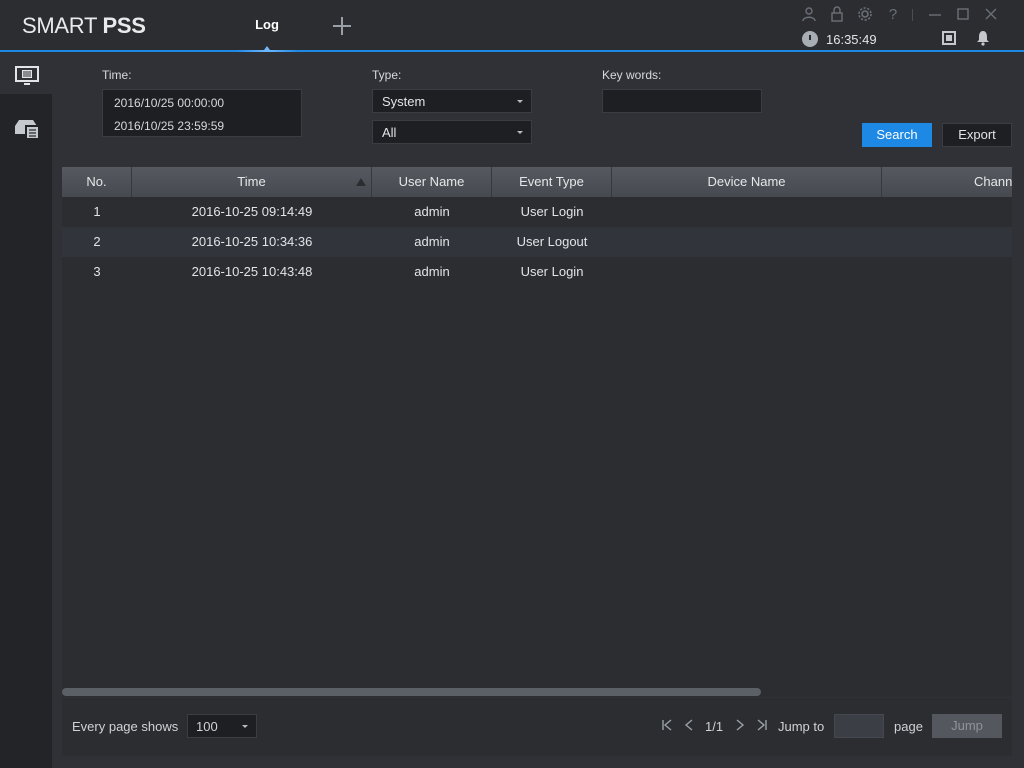 The width and height of the screenshot is (1024, 768). I want to click on jump-button: Jump, so click(967, 726).